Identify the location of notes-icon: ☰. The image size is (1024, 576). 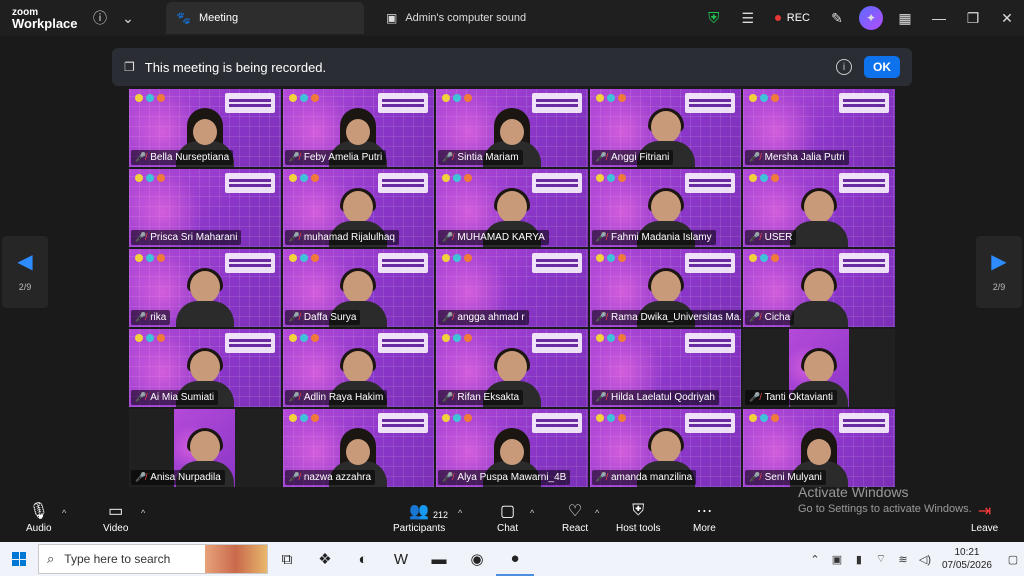
(748, 18).